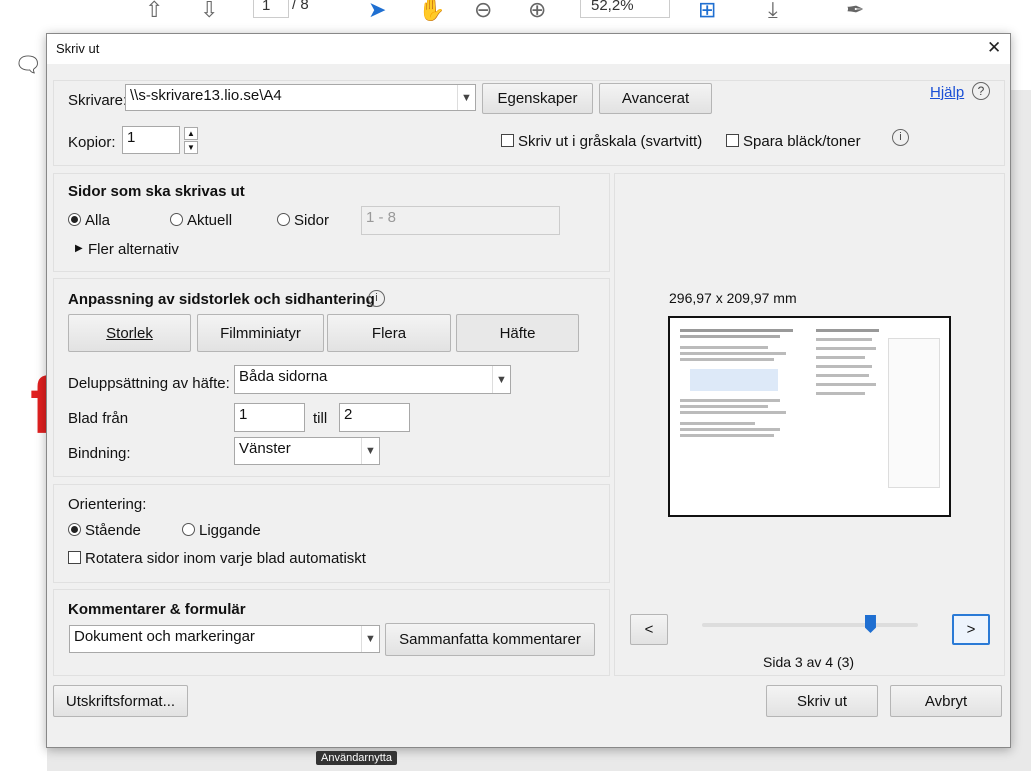 The width and height of the screenshot is (1031, 771). What do you see at coordinates (98, 418) in the screenshot?
I see `sheets-from-label: Blad från` at bounding box center [98, 418].